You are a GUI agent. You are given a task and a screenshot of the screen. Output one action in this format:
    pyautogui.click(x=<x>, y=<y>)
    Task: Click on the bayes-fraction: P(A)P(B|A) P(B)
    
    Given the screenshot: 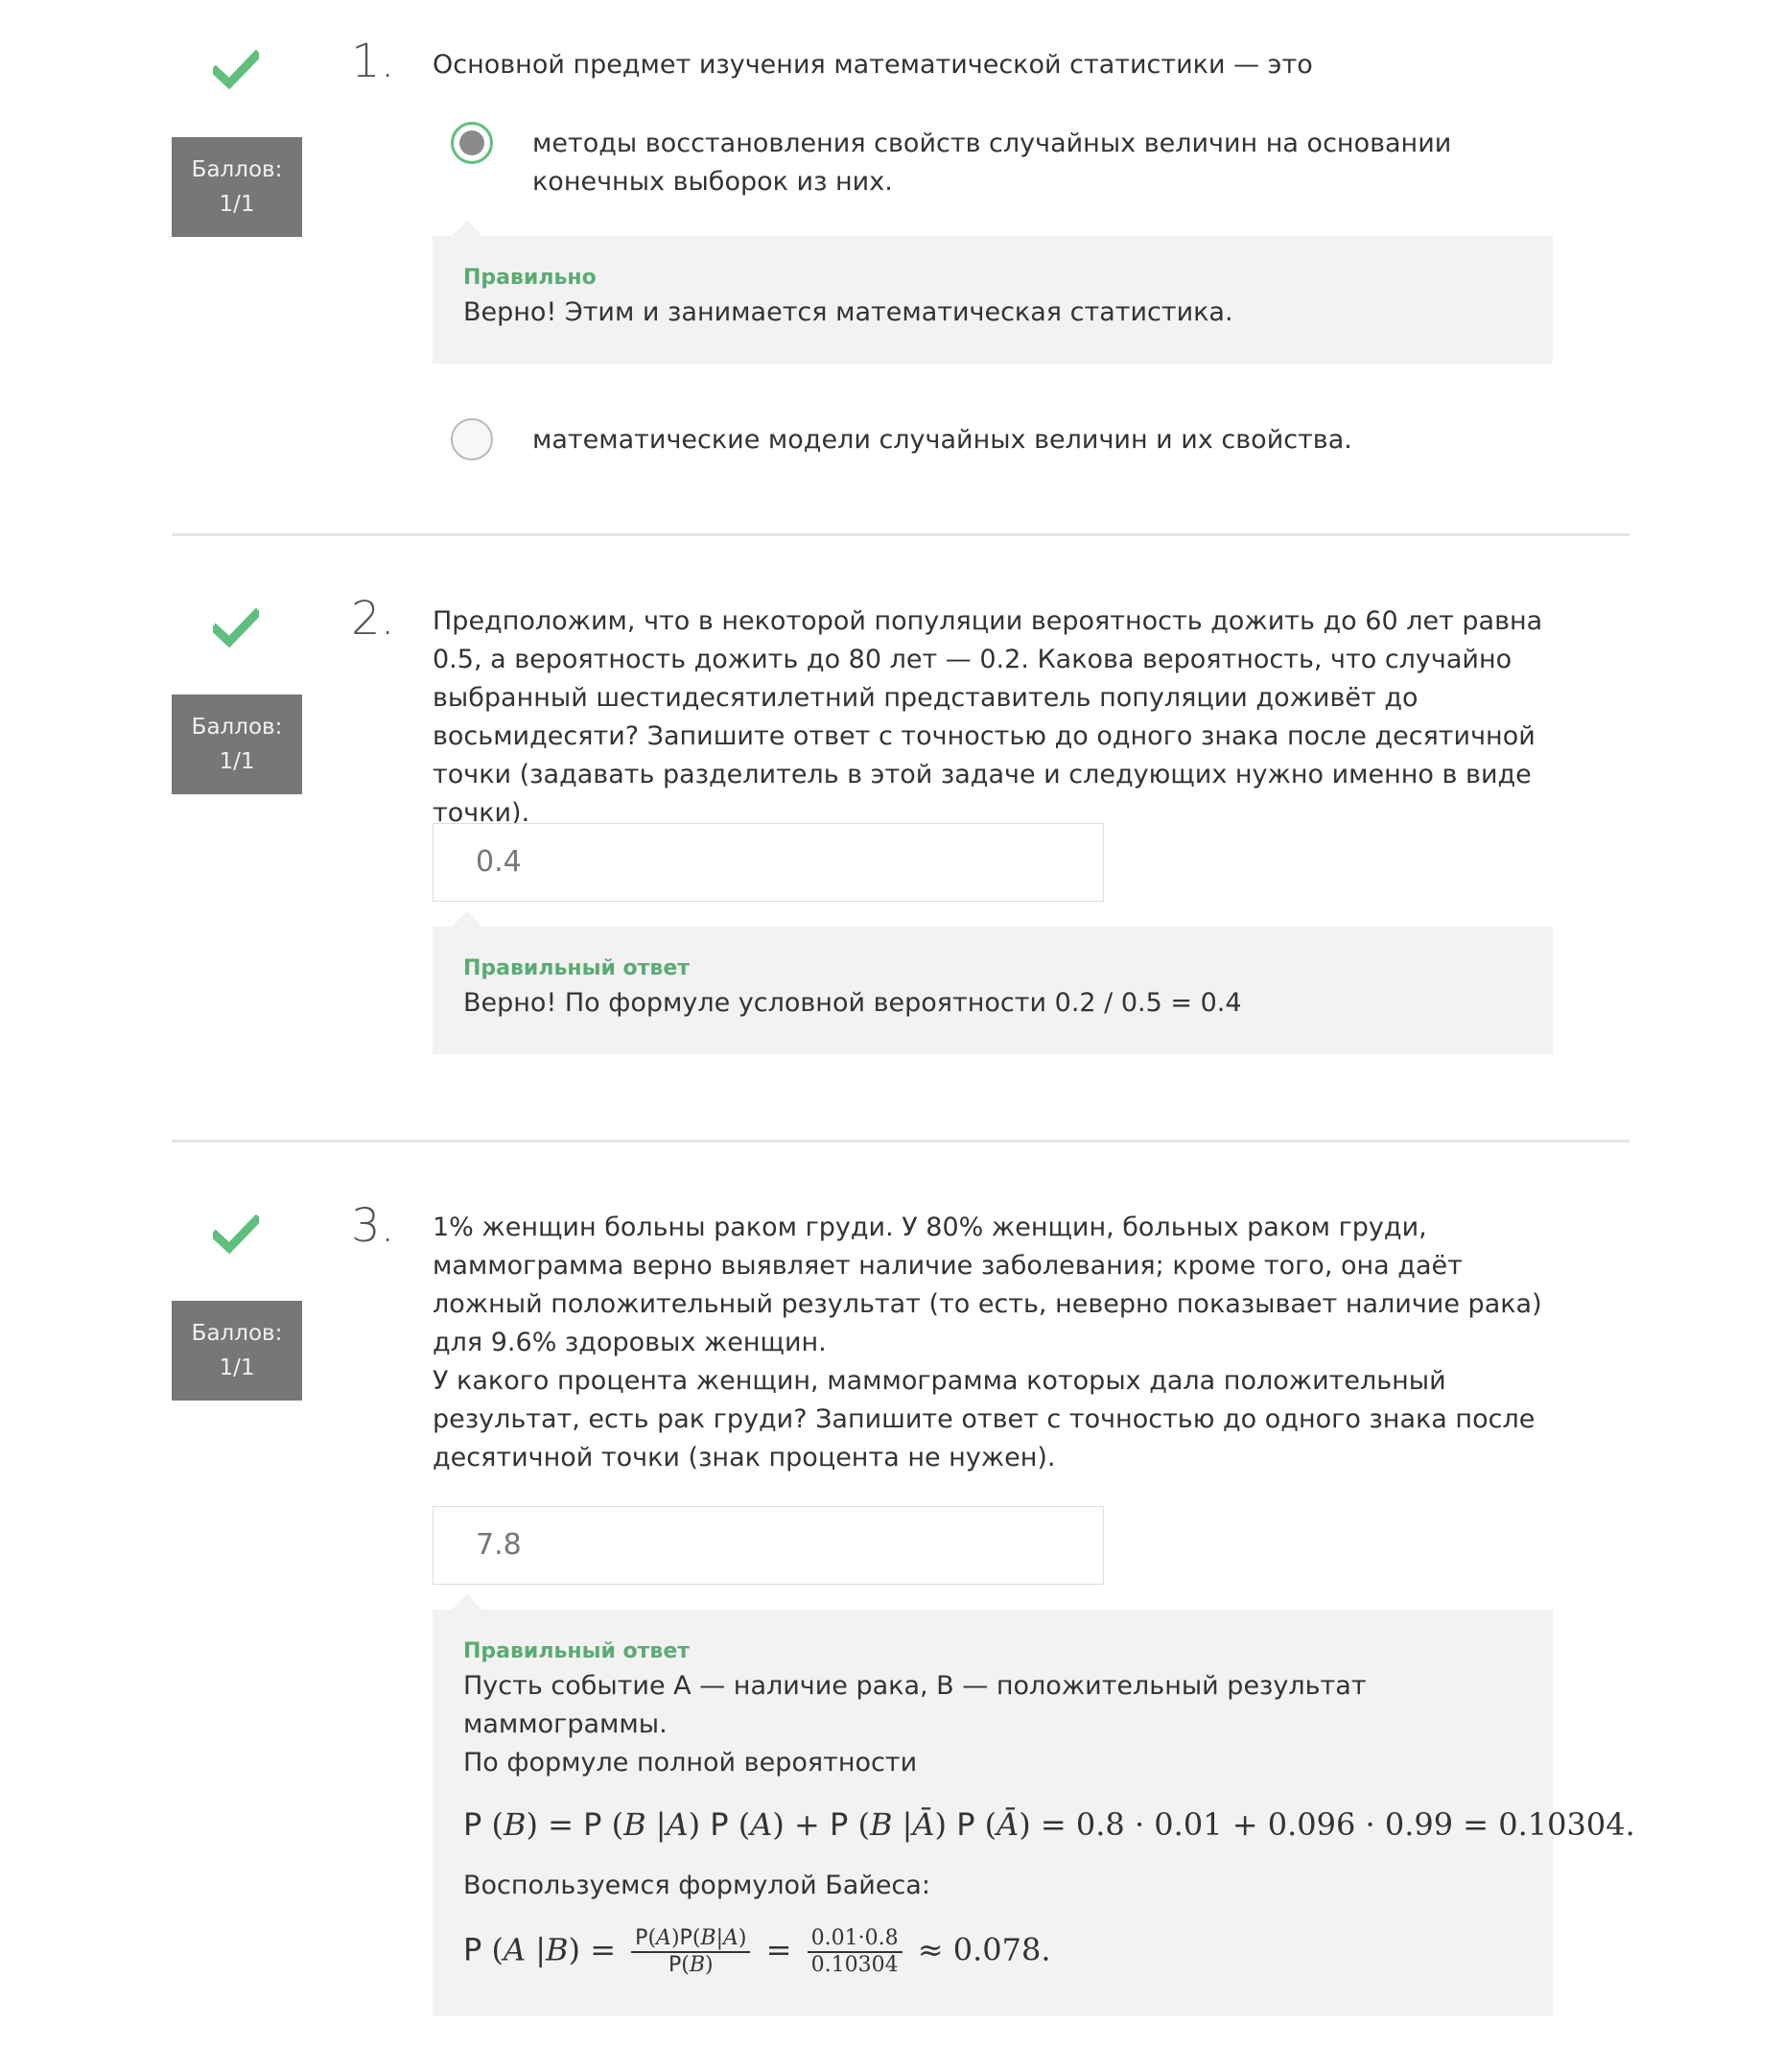 What is the action you would take?
    pyautogui.click(x=691, y=1952)
    